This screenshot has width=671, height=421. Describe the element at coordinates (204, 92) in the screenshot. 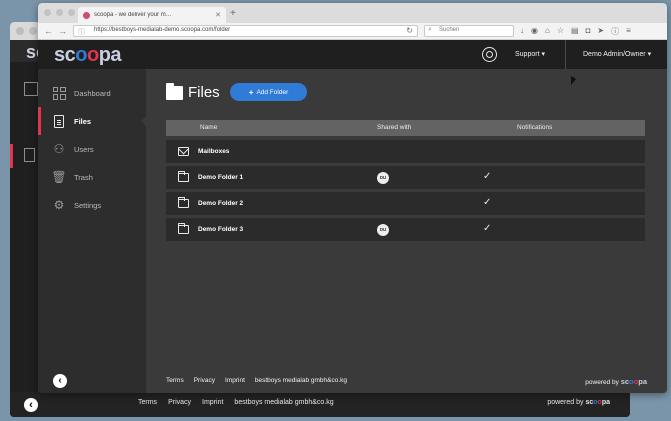

I see `page-title: Files` at that location.